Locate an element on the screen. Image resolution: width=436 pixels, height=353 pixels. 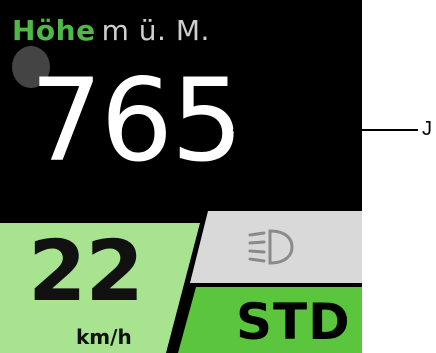
altitude-label-row: Höhe m ü. M. is located at coordinates (111, 30).